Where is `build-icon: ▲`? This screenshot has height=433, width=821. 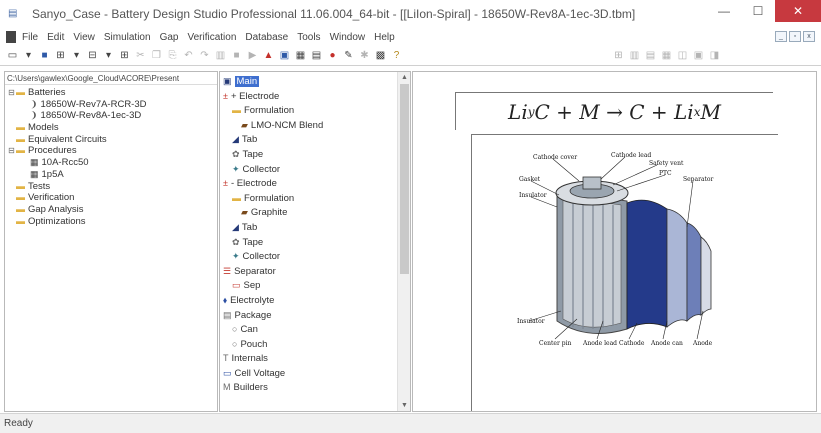 build-icon: ▲ is located at coordinates (268, 55).